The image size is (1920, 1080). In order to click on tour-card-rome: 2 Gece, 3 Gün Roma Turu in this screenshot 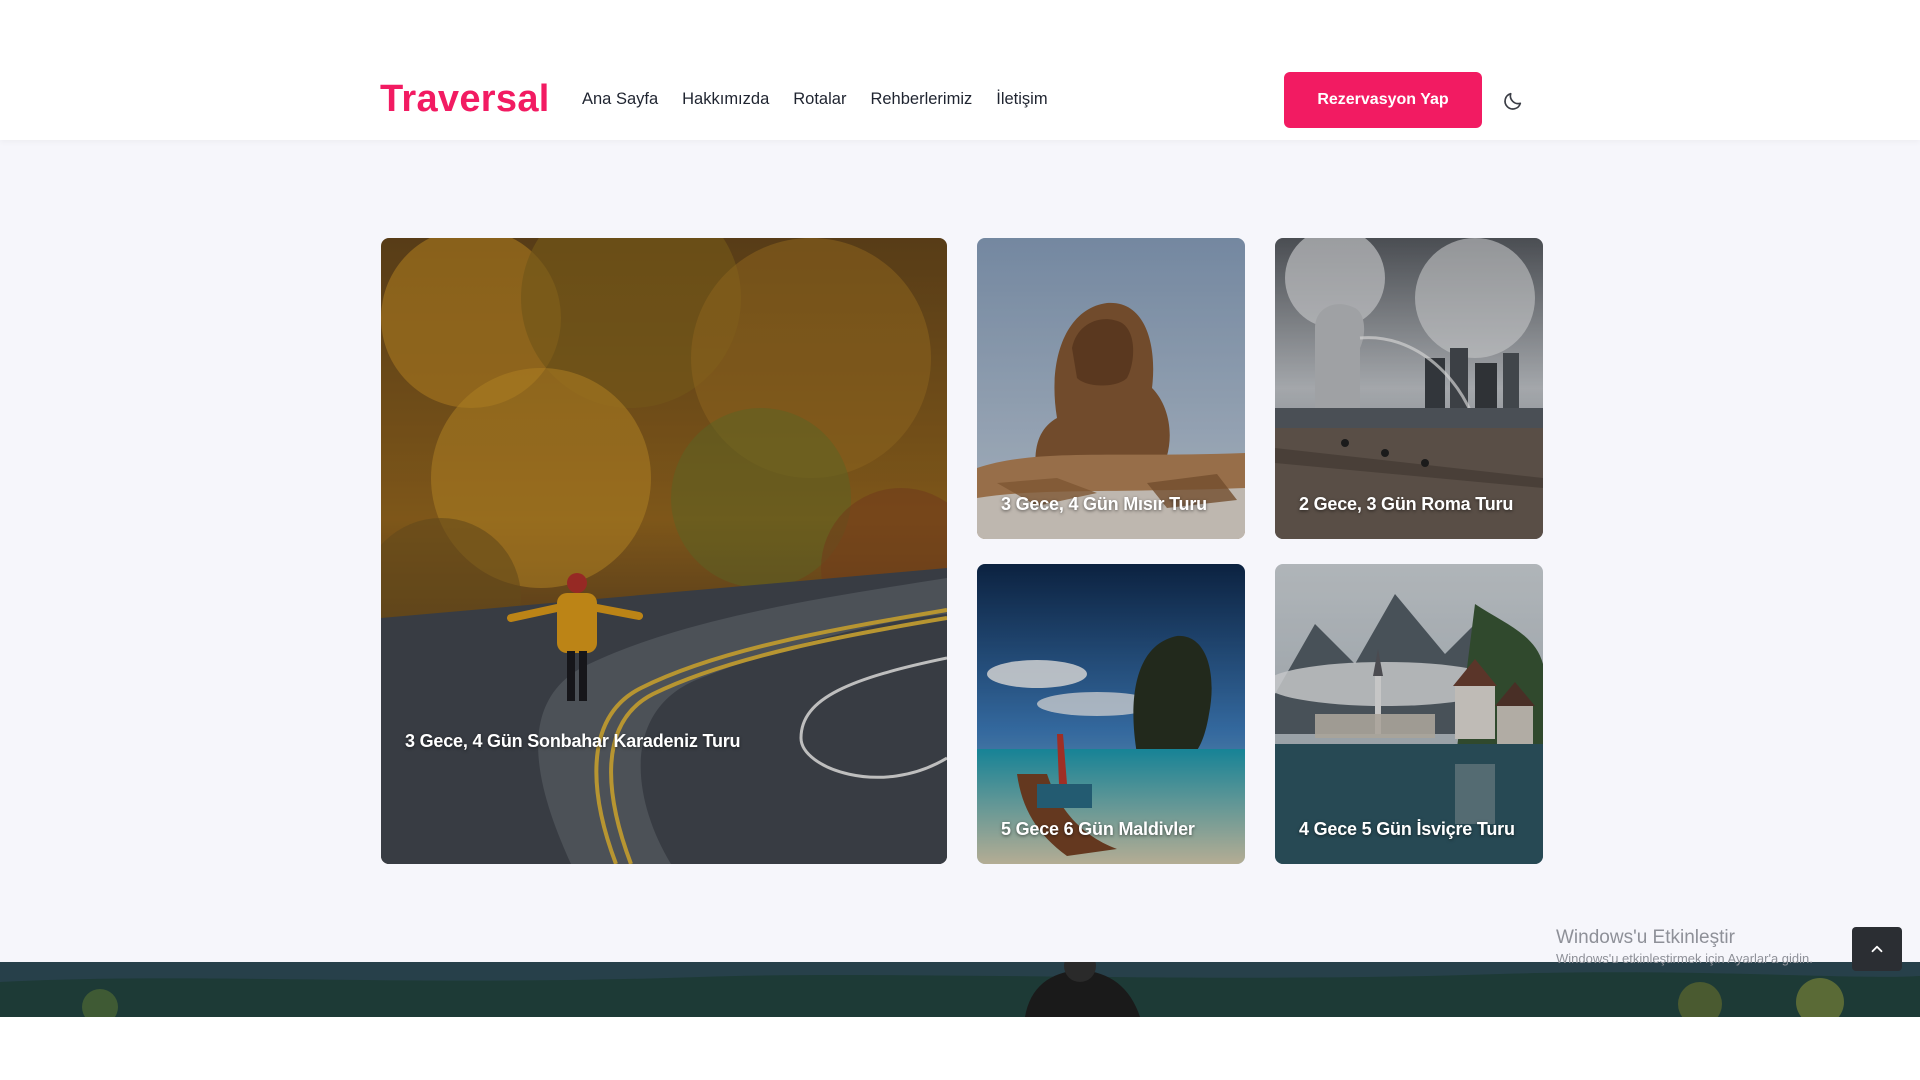, I will do `click(1409, 388)`.